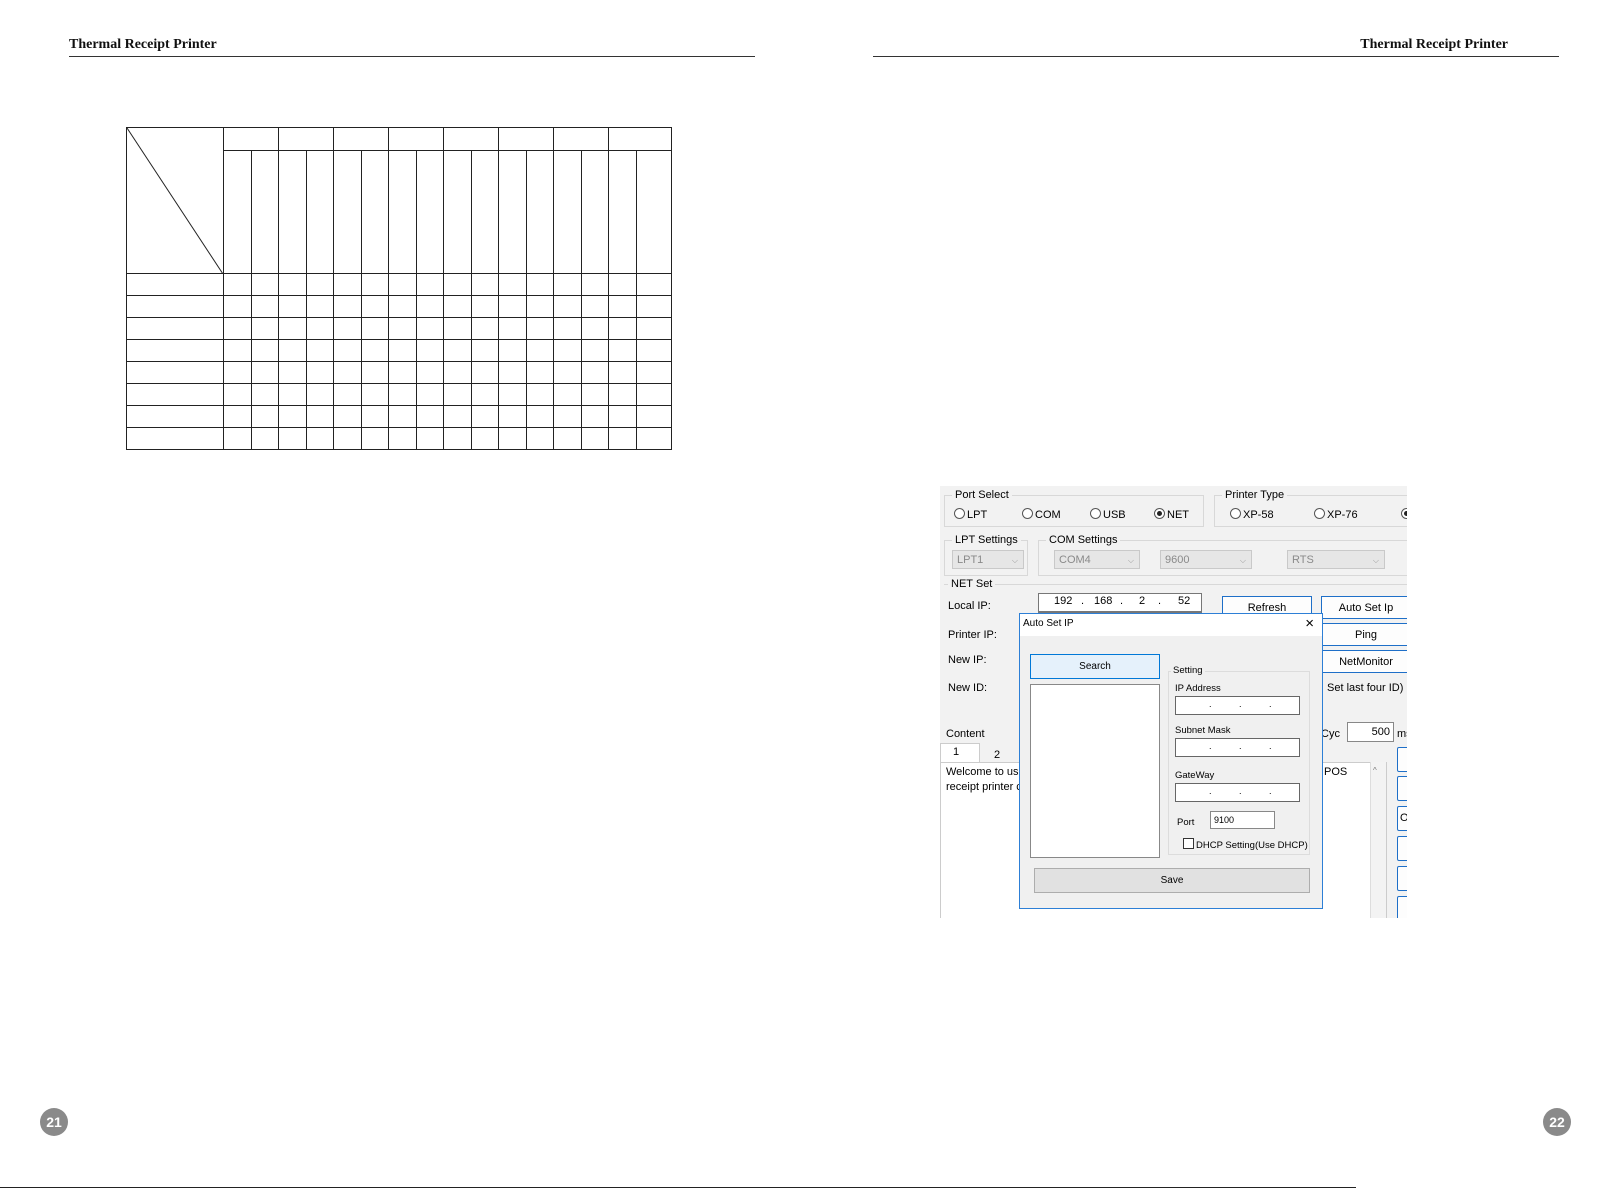  Describe the element at coordinates (982, 495) in the screenshot. I see `port-select-label: Port Select` at that location.